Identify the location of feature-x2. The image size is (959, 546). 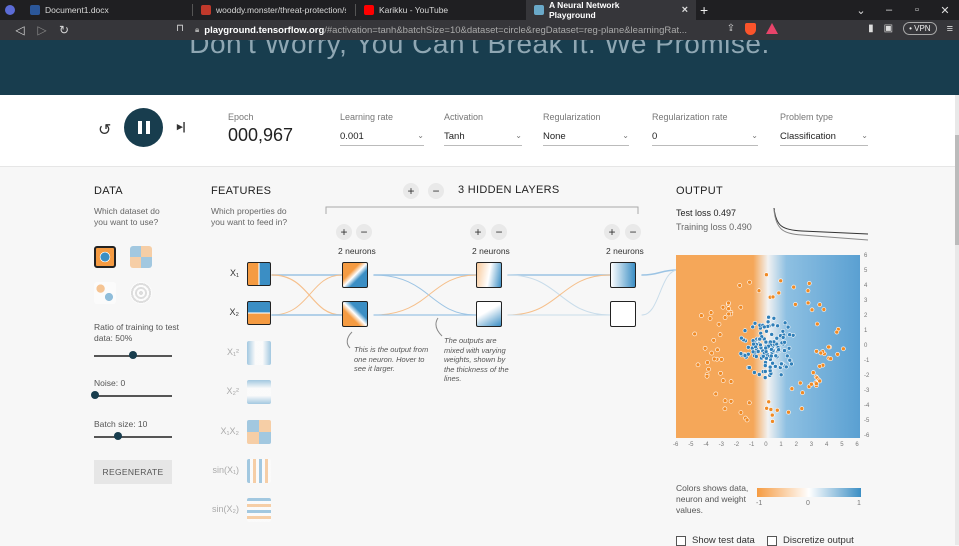
(259, 313).